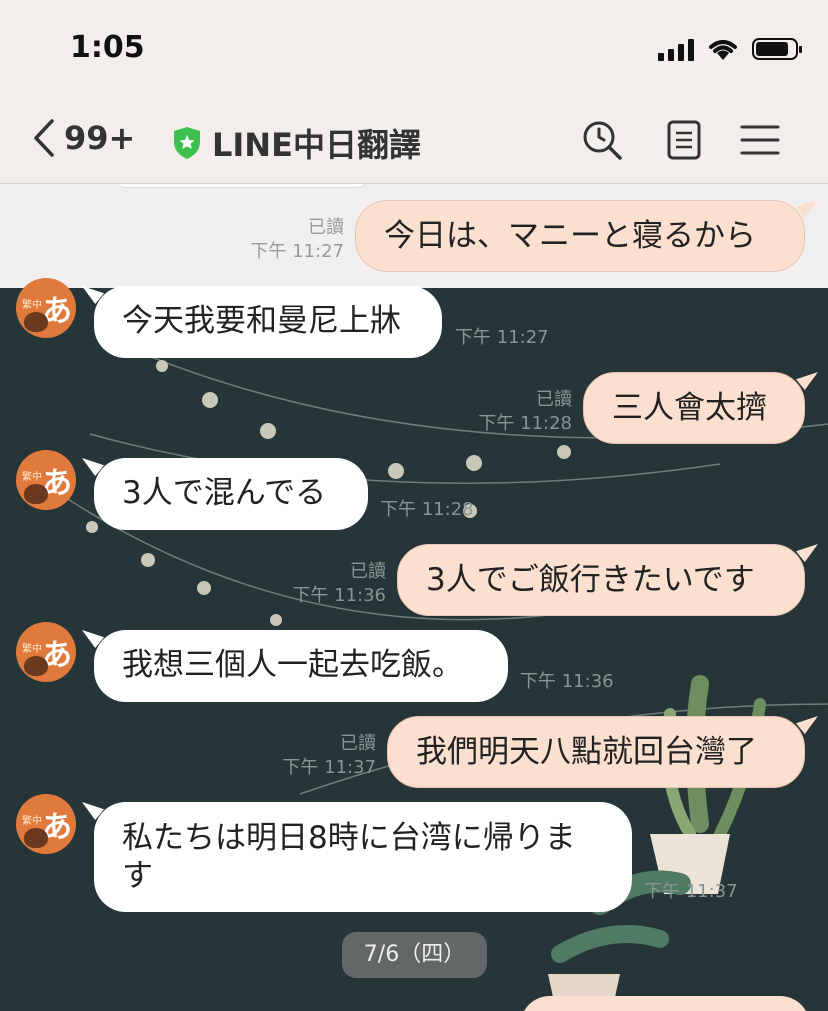  I want to click on message-text: 三人會太擠, so click(689, 408).